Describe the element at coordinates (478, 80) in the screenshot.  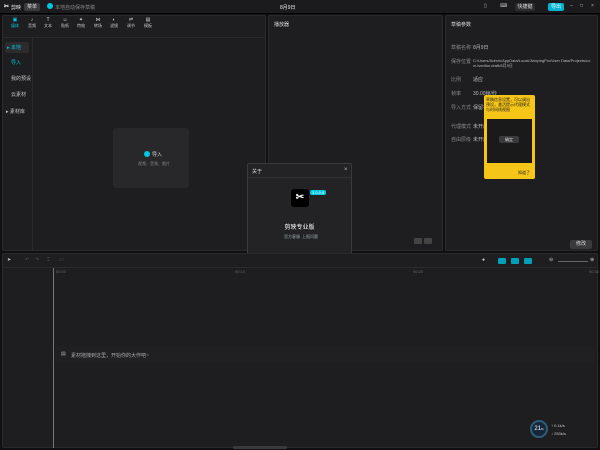
I see `param-value: 适应` at that location.